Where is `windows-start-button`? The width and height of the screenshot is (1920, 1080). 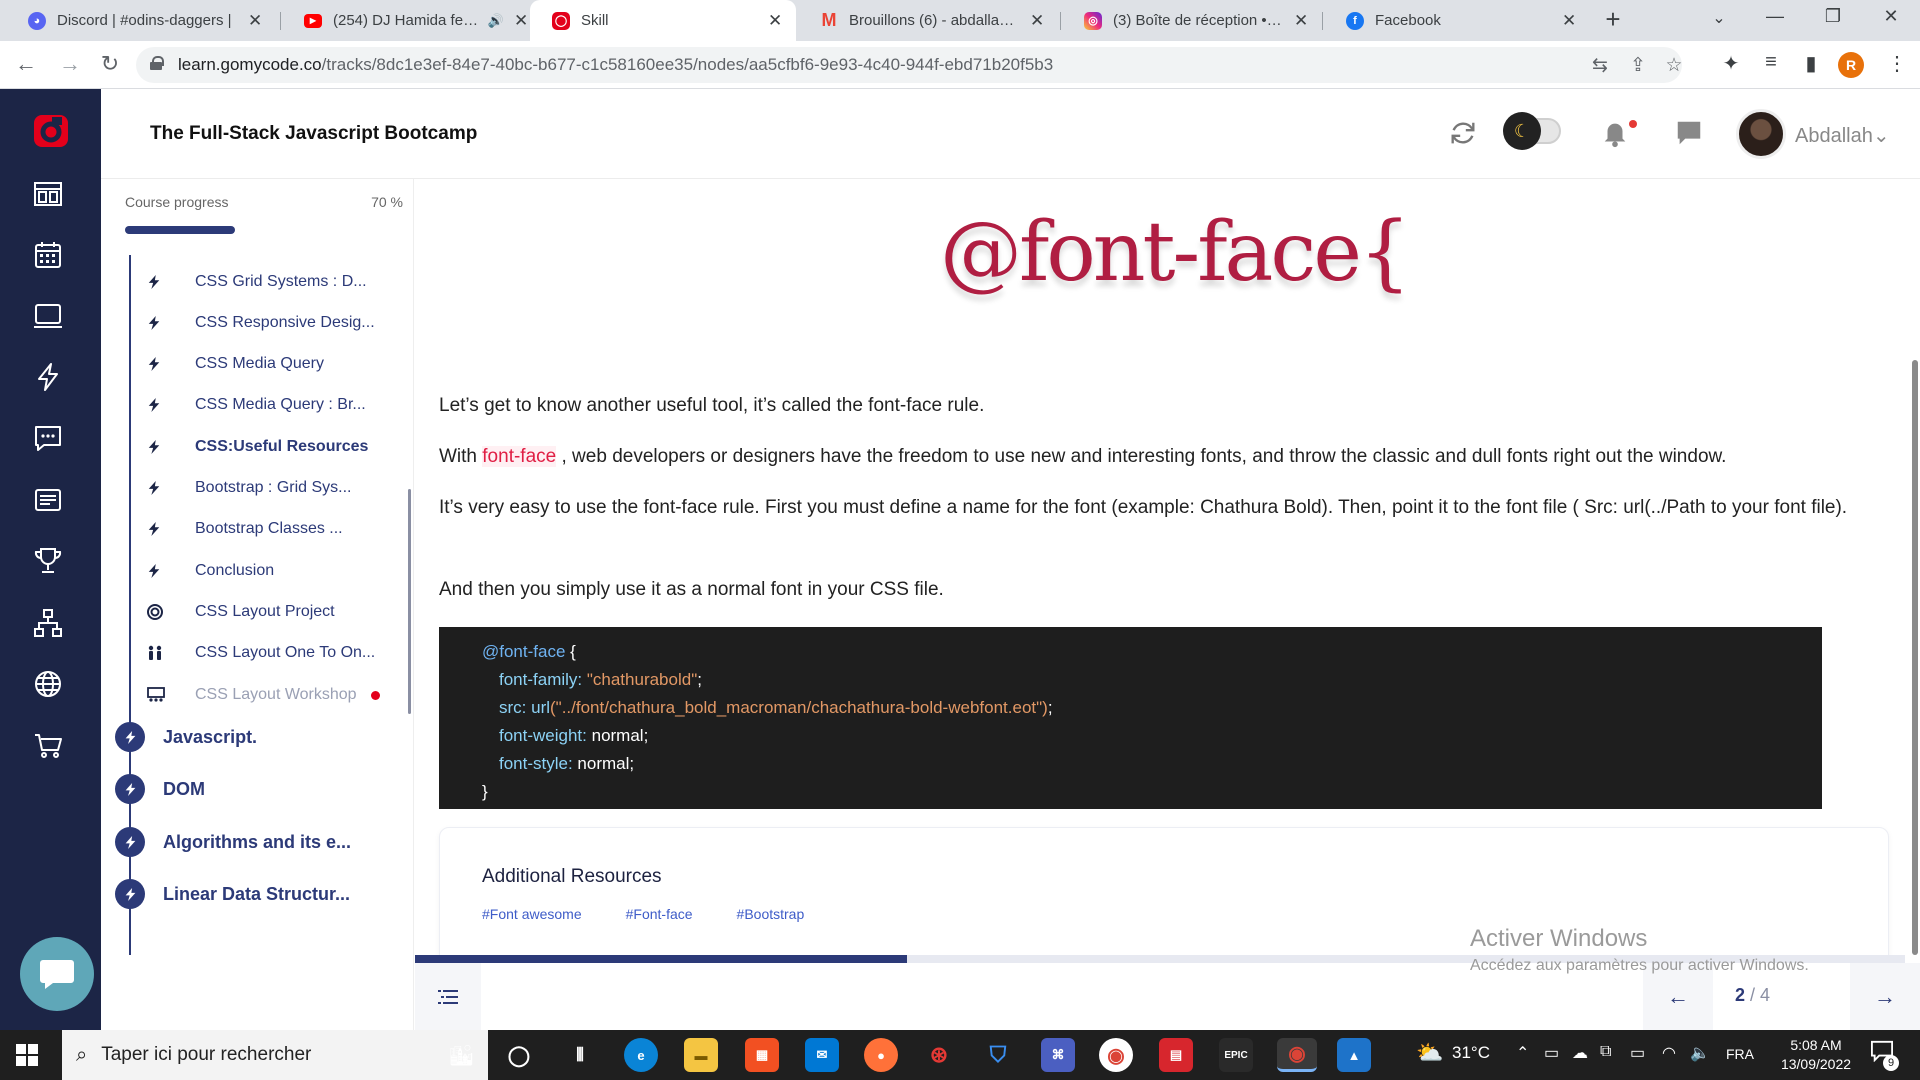
windows-start-button is located at coordinates (27, 1055).